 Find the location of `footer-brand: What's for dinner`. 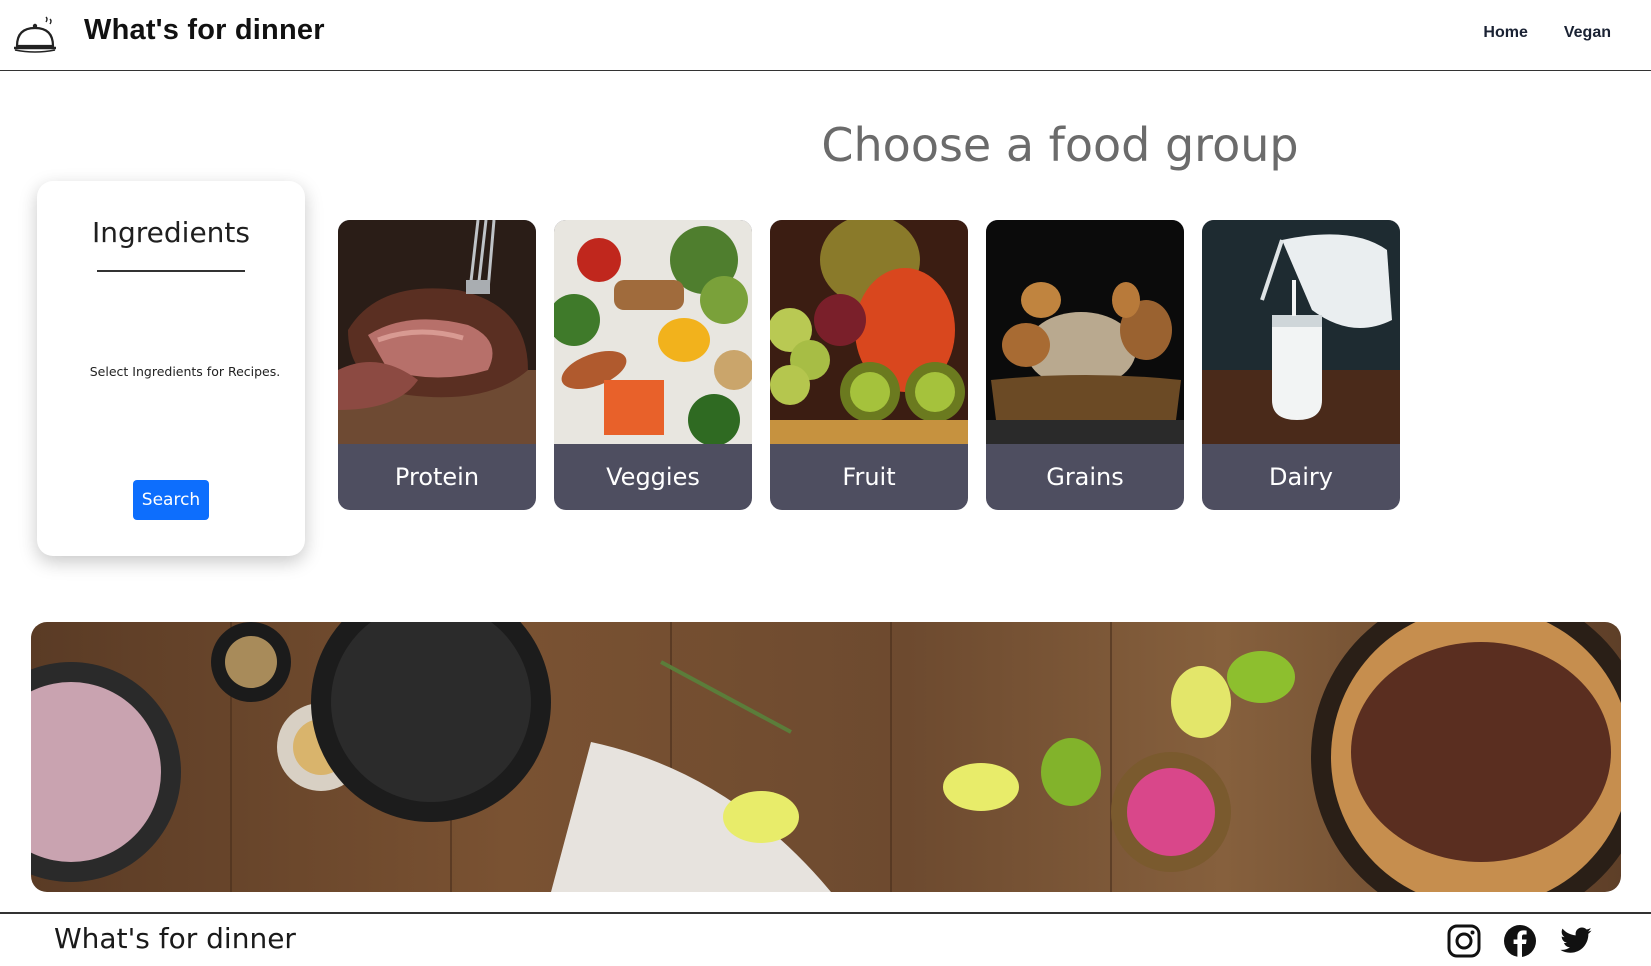

footer-brand: What's for dinner is located at coordinates (175, 938).